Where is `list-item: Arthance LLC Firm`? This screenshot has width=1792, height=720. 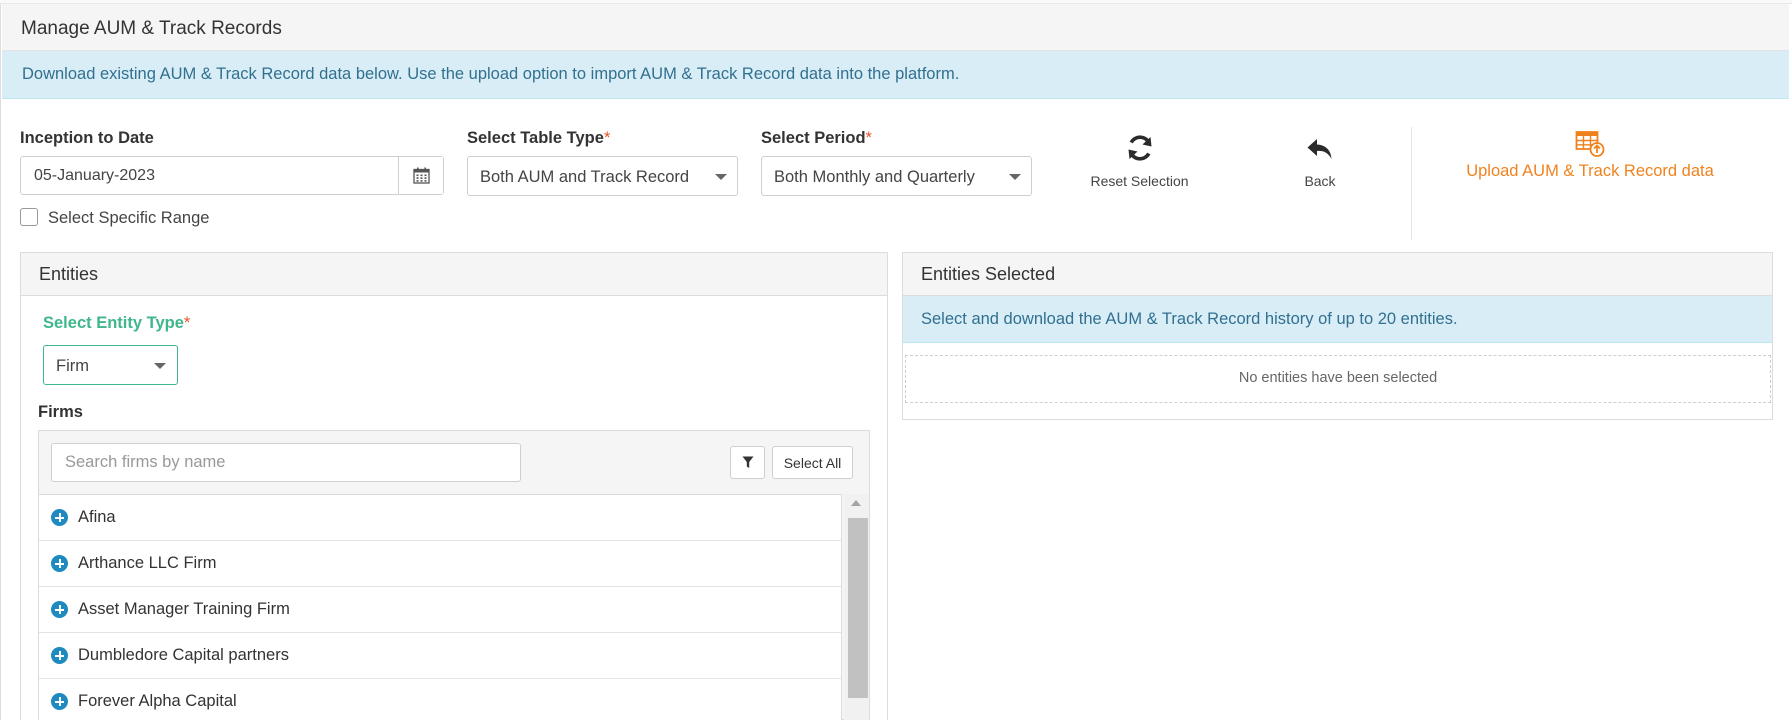 list-item: Arthance LLC Firm is located at coordinates (440, 564).